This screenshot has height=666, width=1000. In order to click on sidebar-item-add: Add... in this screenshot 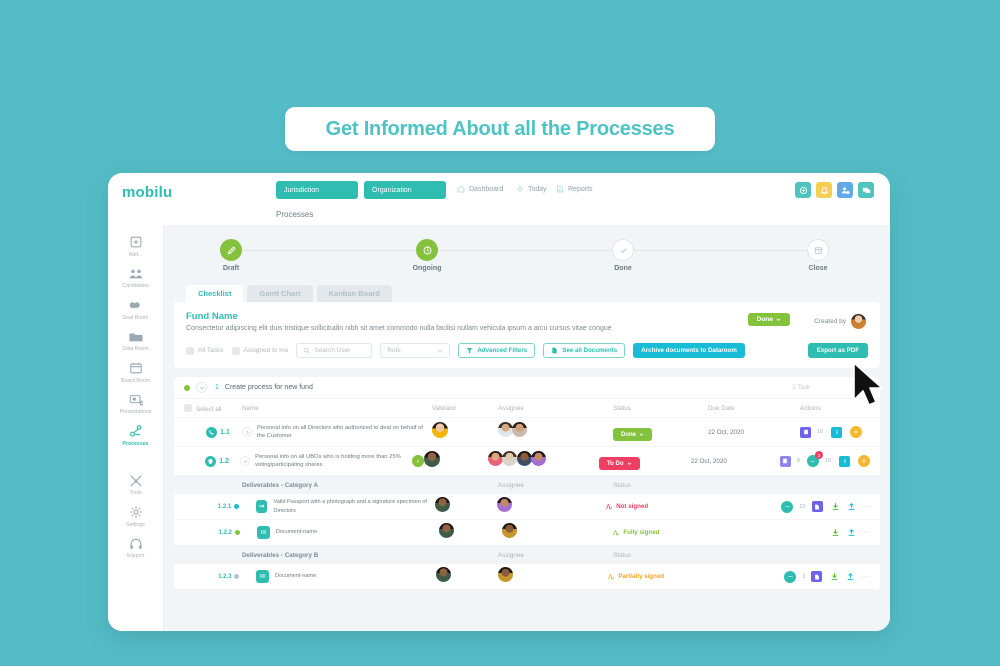, I will do `click(135, 246)`.